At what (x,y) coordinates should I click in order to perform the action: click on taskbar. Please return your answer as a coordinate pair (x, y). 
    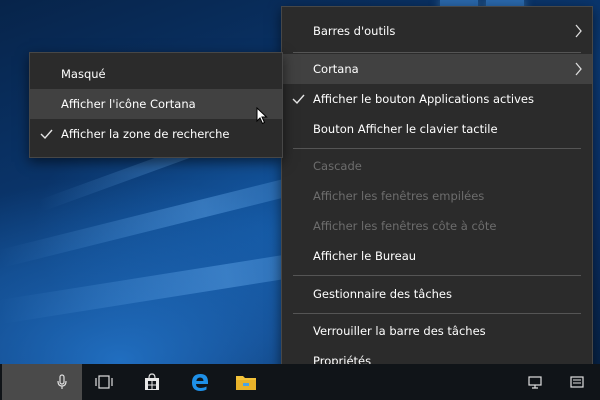
    Looking at the image, I should click on (300, 382).